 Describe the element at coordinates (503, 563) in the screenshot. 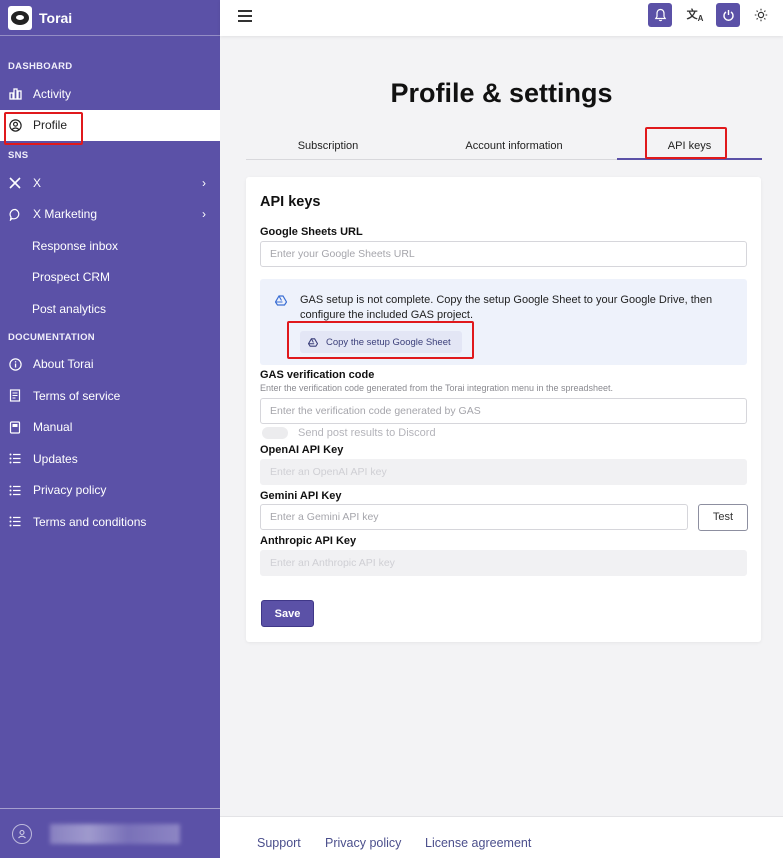

I see `anthropic-key-input: Enter an Anthropic API key` at that location.